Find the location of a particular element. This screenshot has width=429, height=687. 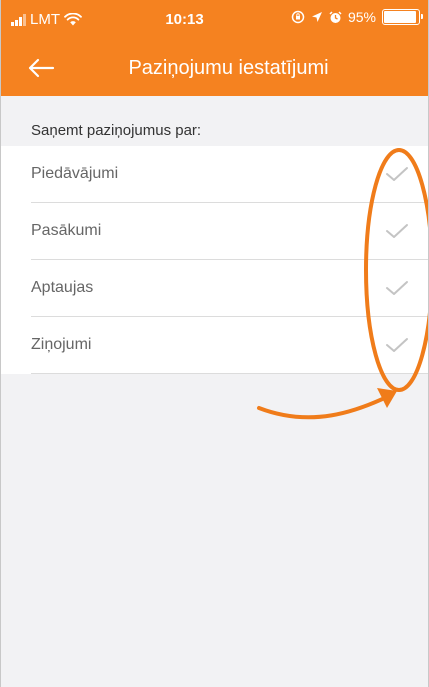

status-right: 95% is located at coordinates (357, 17).